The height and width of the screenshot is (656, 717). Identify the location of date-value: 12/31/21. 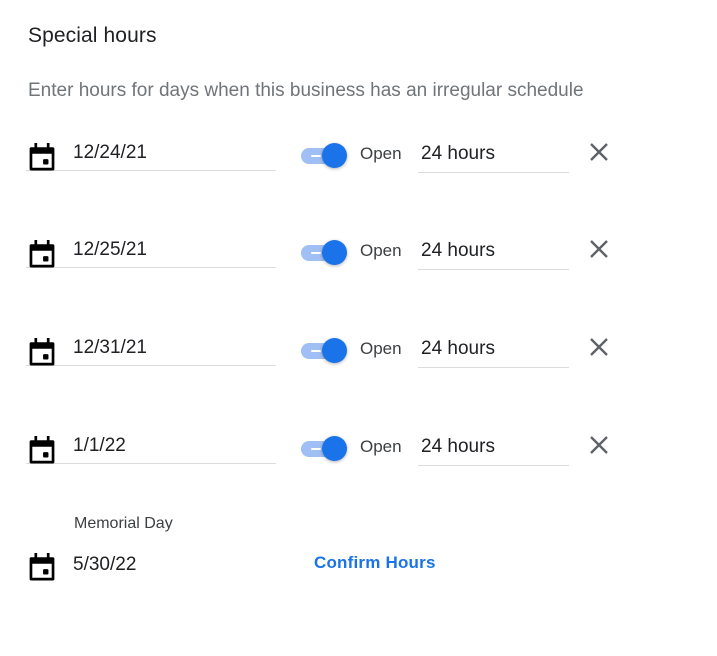
(110, 347).